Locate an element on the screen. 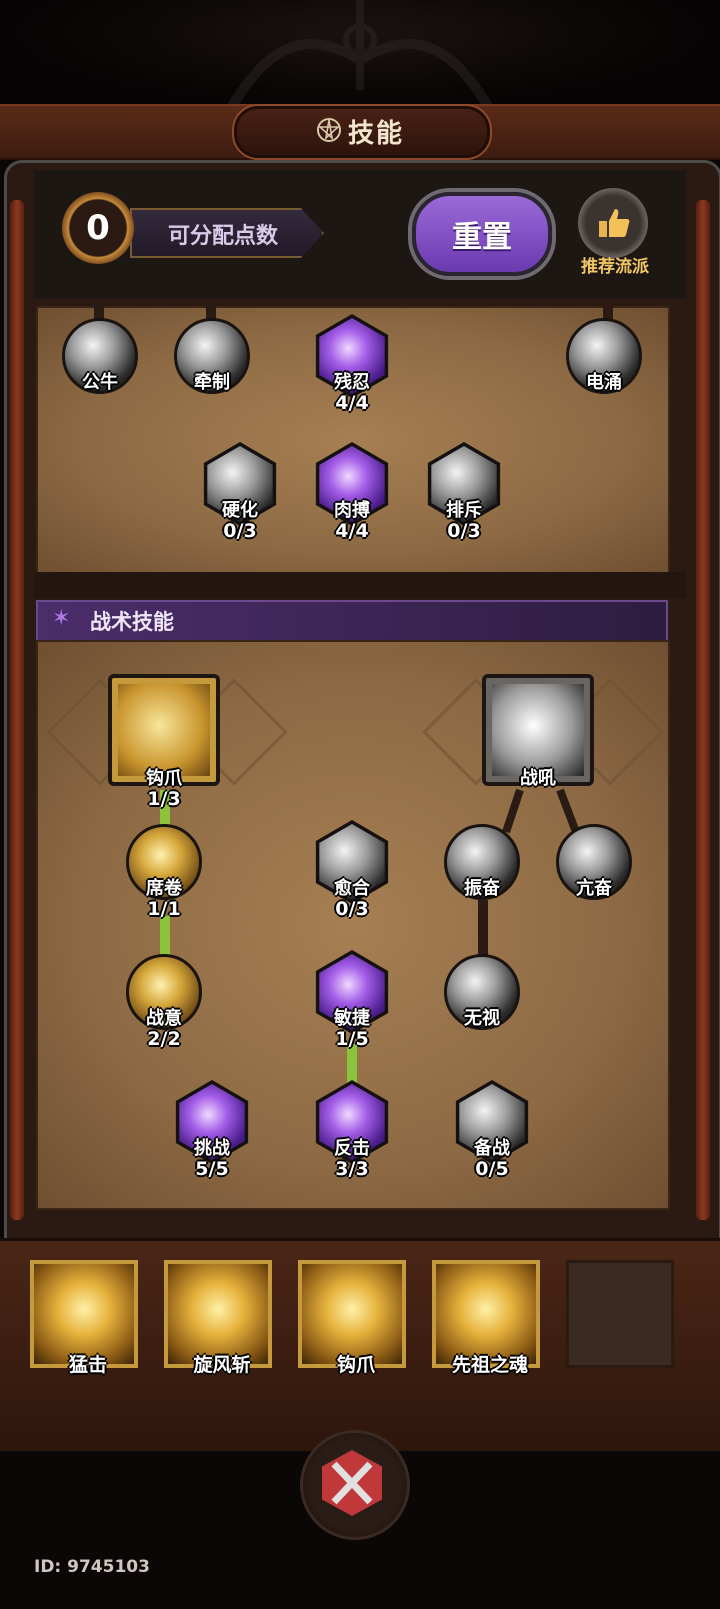 The height and width of the screenshot is (1609, 720). slot-label: 猛击 is located at coordinates (87, 1365).